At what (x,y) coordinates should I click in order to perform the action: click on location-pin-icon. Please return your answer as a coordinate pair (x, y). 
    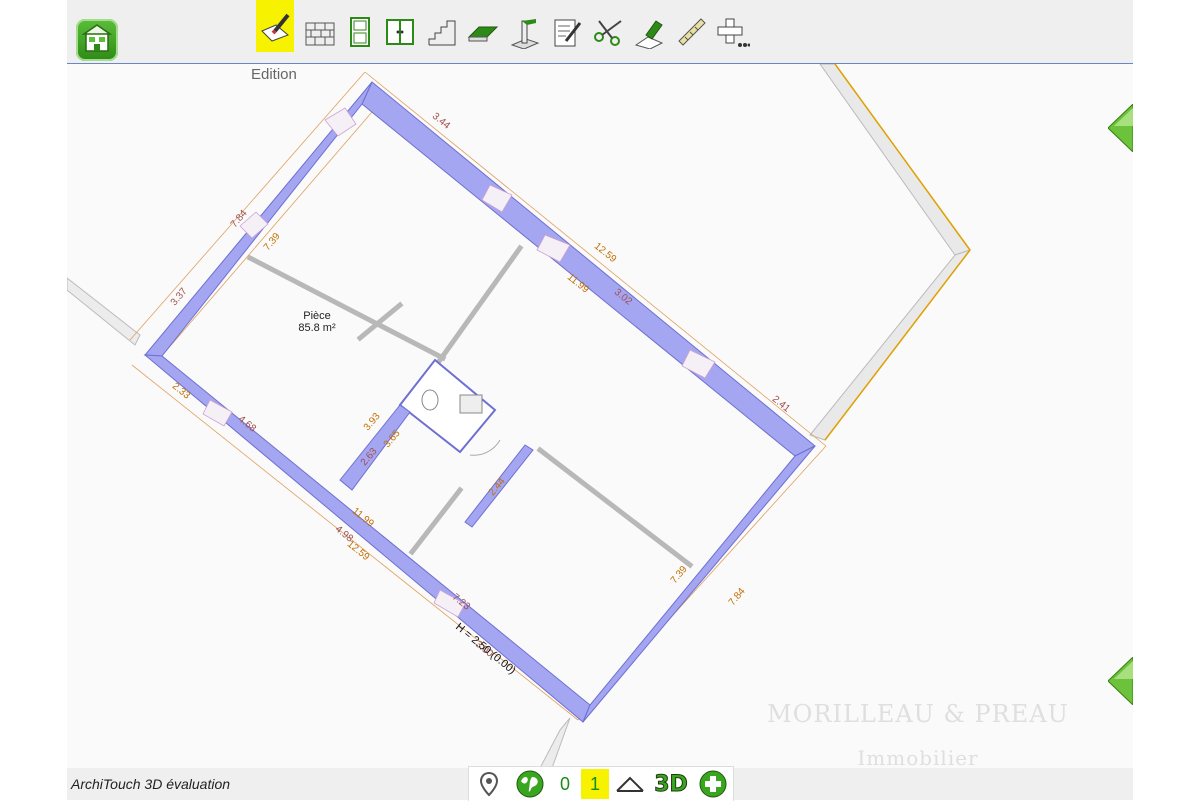
    Looking at the image, I should click on (489, 784).